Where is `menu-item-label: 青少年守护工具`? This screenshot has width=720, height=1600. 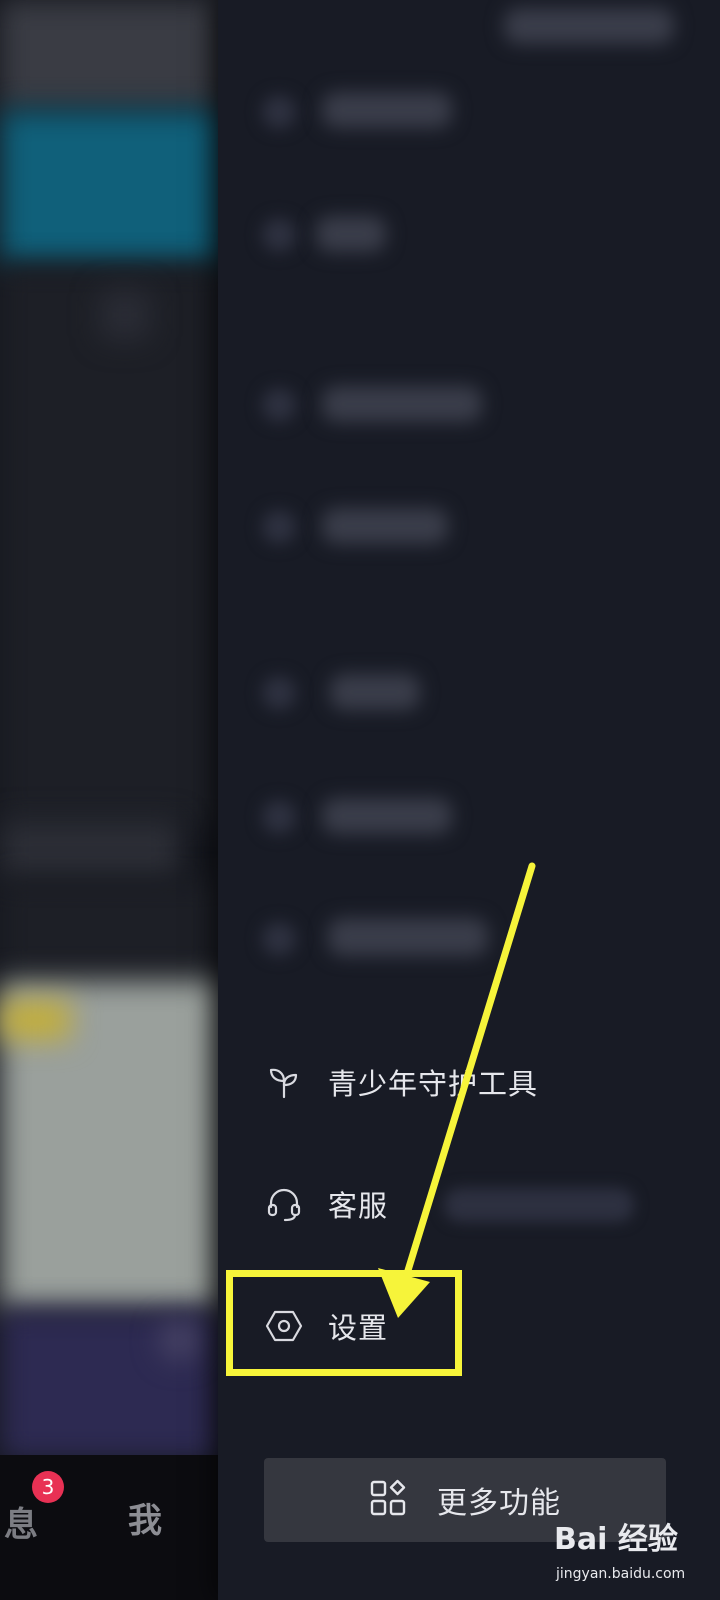 menu-item-label: 青少年守护工具 is located at coordinates (433, 1084).